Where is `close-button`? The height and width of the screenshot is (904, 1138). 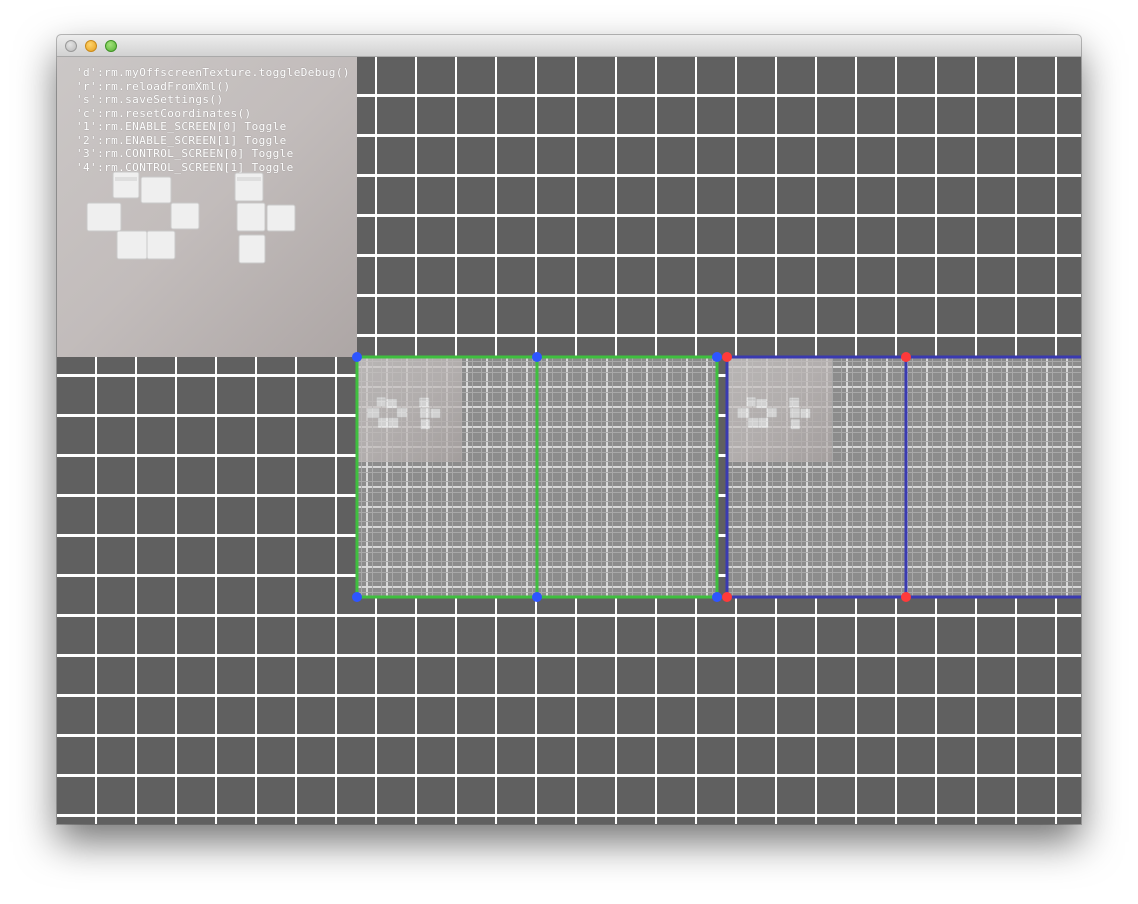
close-button is located at coordinates (71, 46).